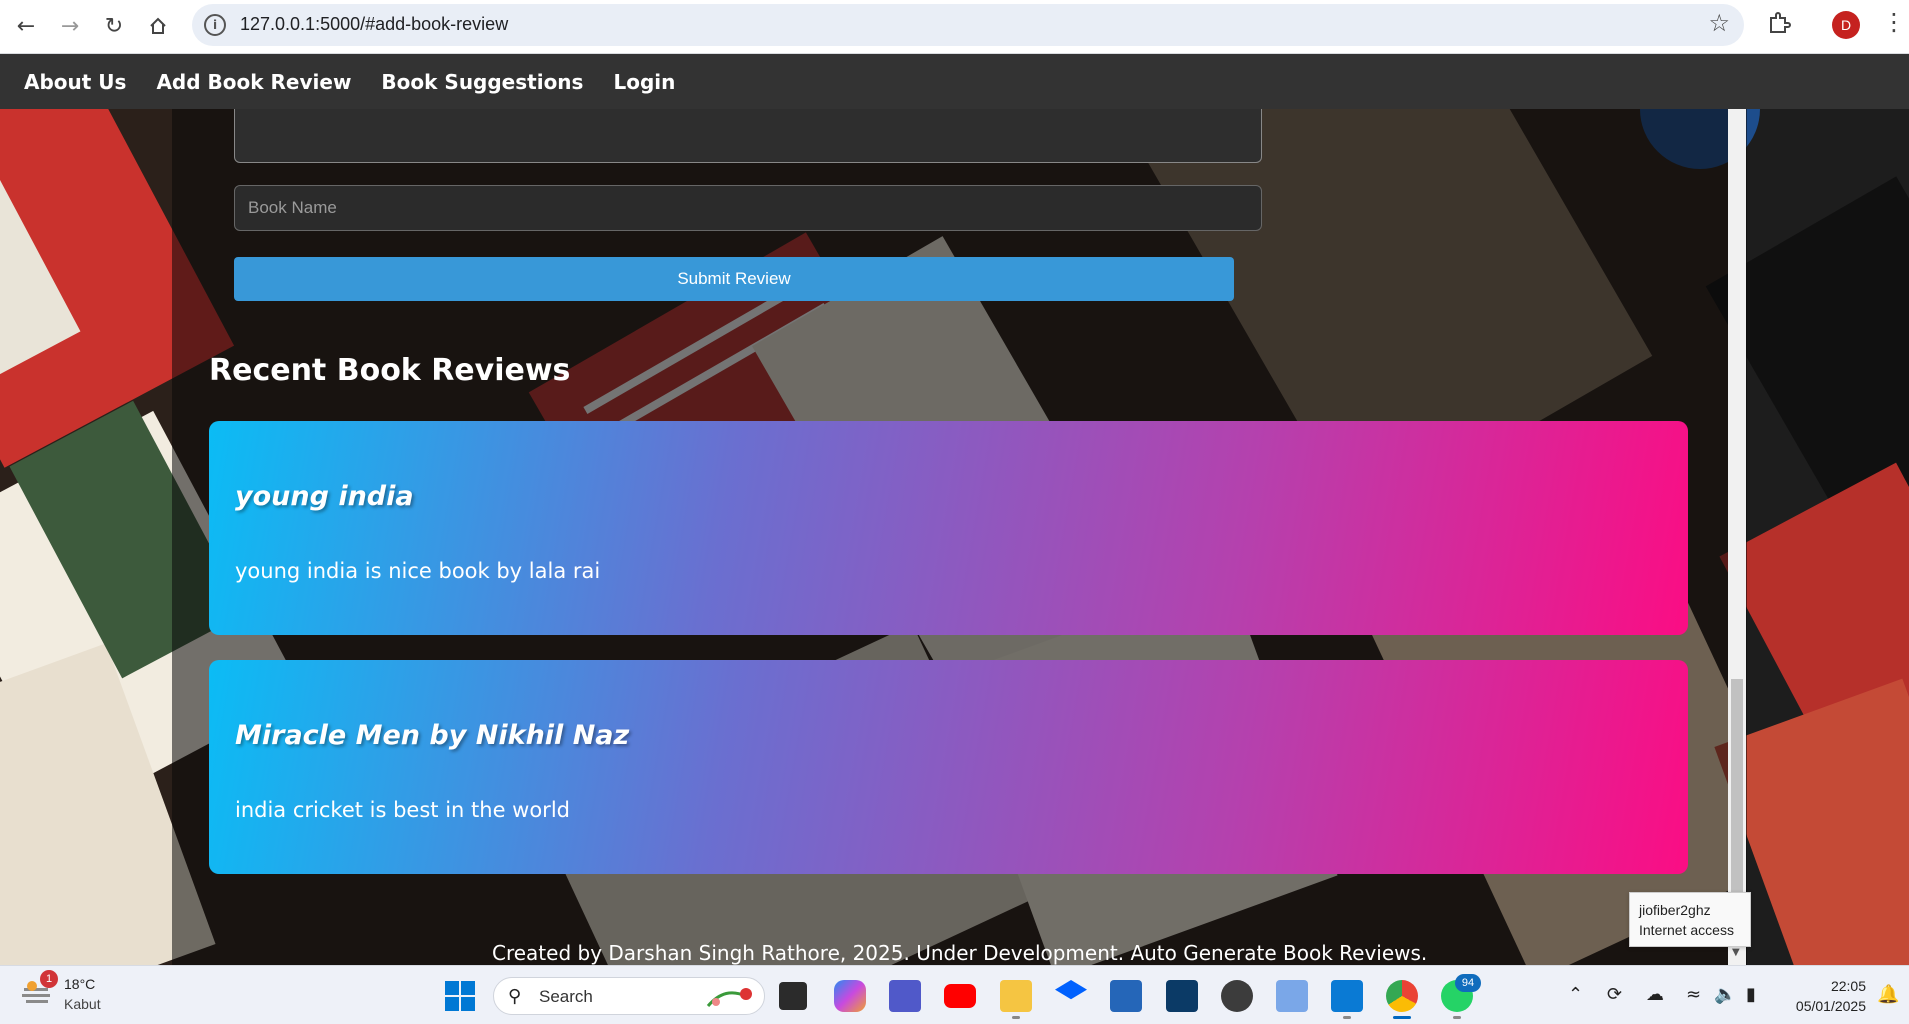 This screenshot has width=1909, height=1024. What do you see at coordinates (70, 26) in the screenshot?
I see `forward-icon: →` at bounding box center [70, 26].